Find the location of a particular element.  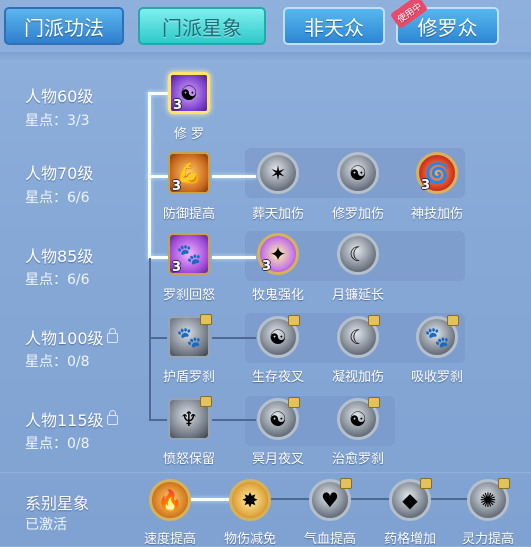

system-potion-slots: ◆ is located at coordinates (410, 499).